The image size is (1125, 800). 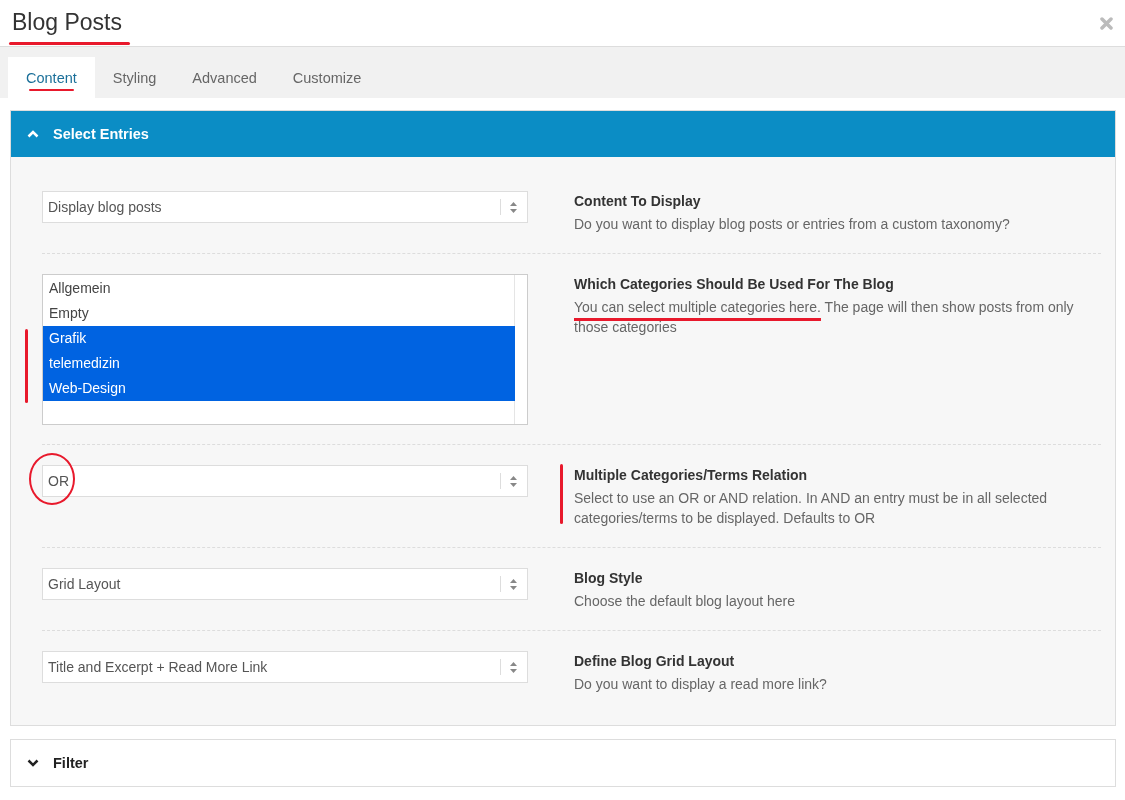 I want to click on setting-description: You can select multiple categories here. The page will then show posts from only those categories, so click(x=824, y=317).